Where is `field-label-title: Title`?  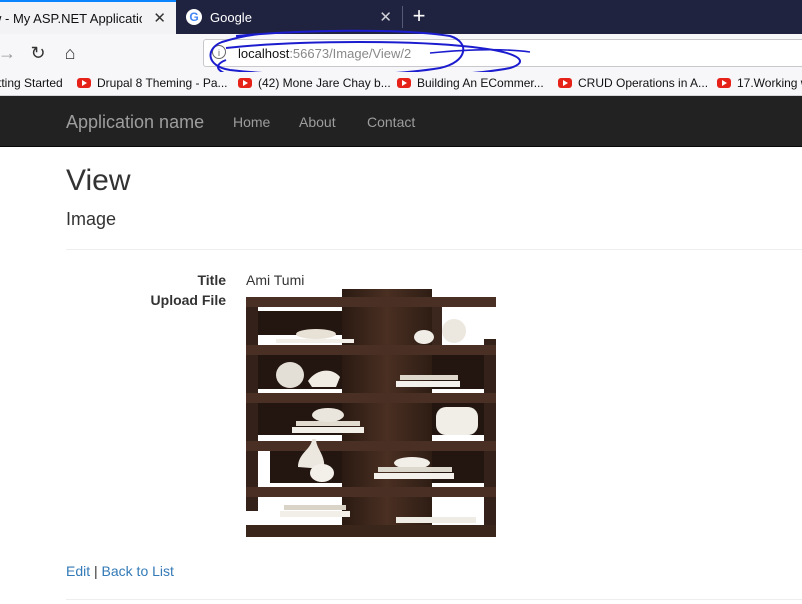 field-label-title: Title is located at coordinates (211, 280).